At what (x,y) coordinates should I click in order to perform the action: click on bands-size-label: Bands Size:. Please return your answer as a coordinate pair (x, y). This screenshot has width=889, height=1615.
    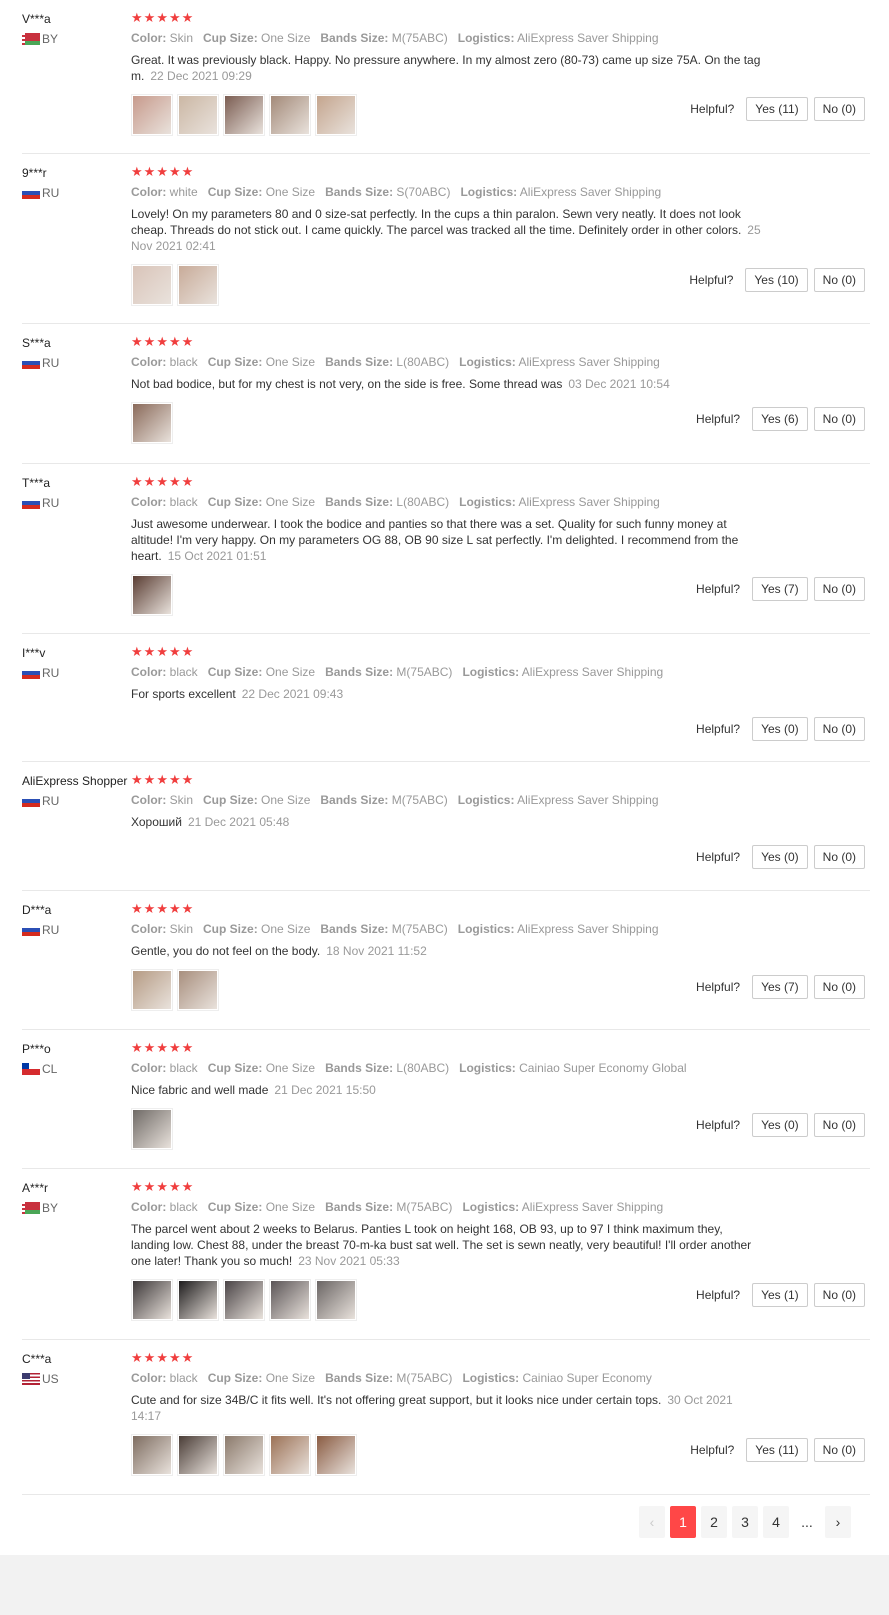
    Looking at the image, I should click on (359, 362).